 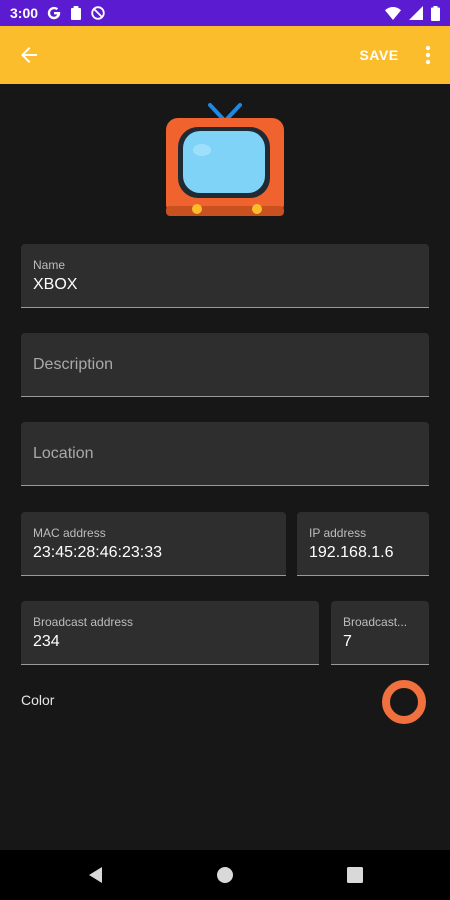 I want to click on broadcast-address-label: Broadcast address, so click(x=83, y=622).